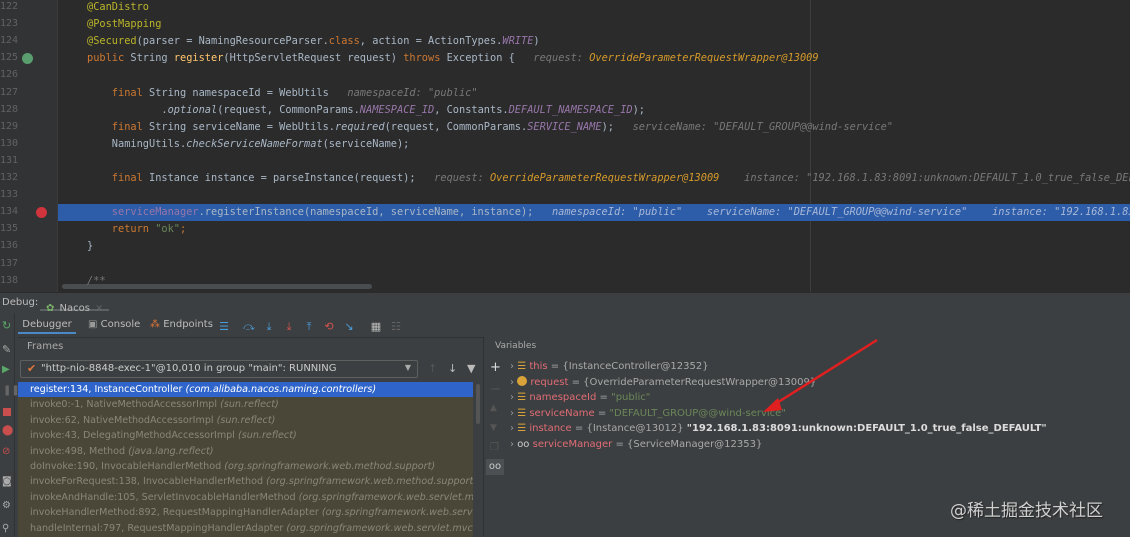 Image resolution: width=1130 pixels, height=537 pixels. What do you see at coordinates (1026, 511) in the screenshot?
I see `watermark: @稀土掘金技术社区` at bounding box center [1026, 511].